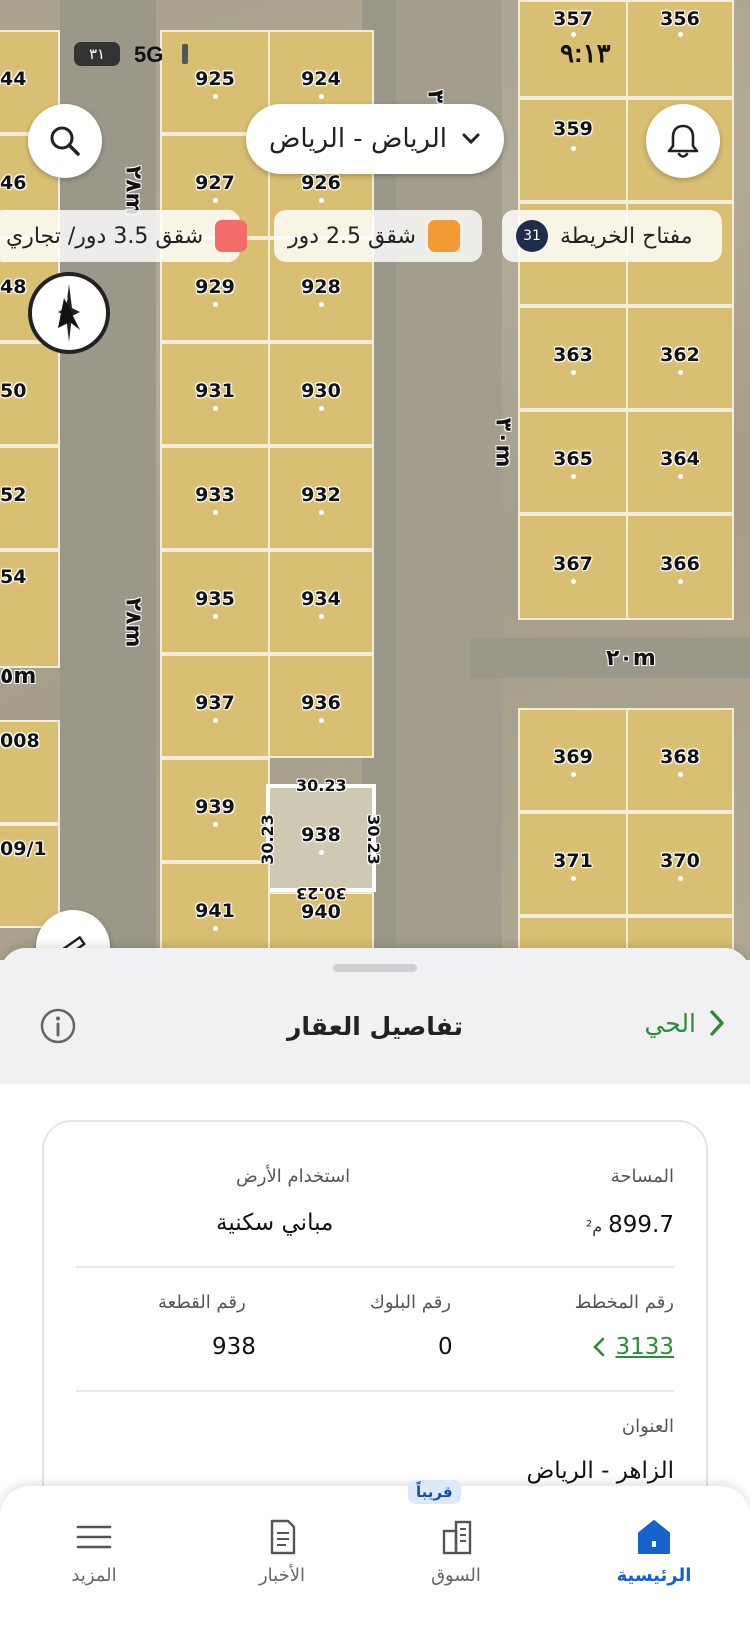 The width and height of the screenshot is (750, 1628). I want to click on plot: 935, so click(215, 602).